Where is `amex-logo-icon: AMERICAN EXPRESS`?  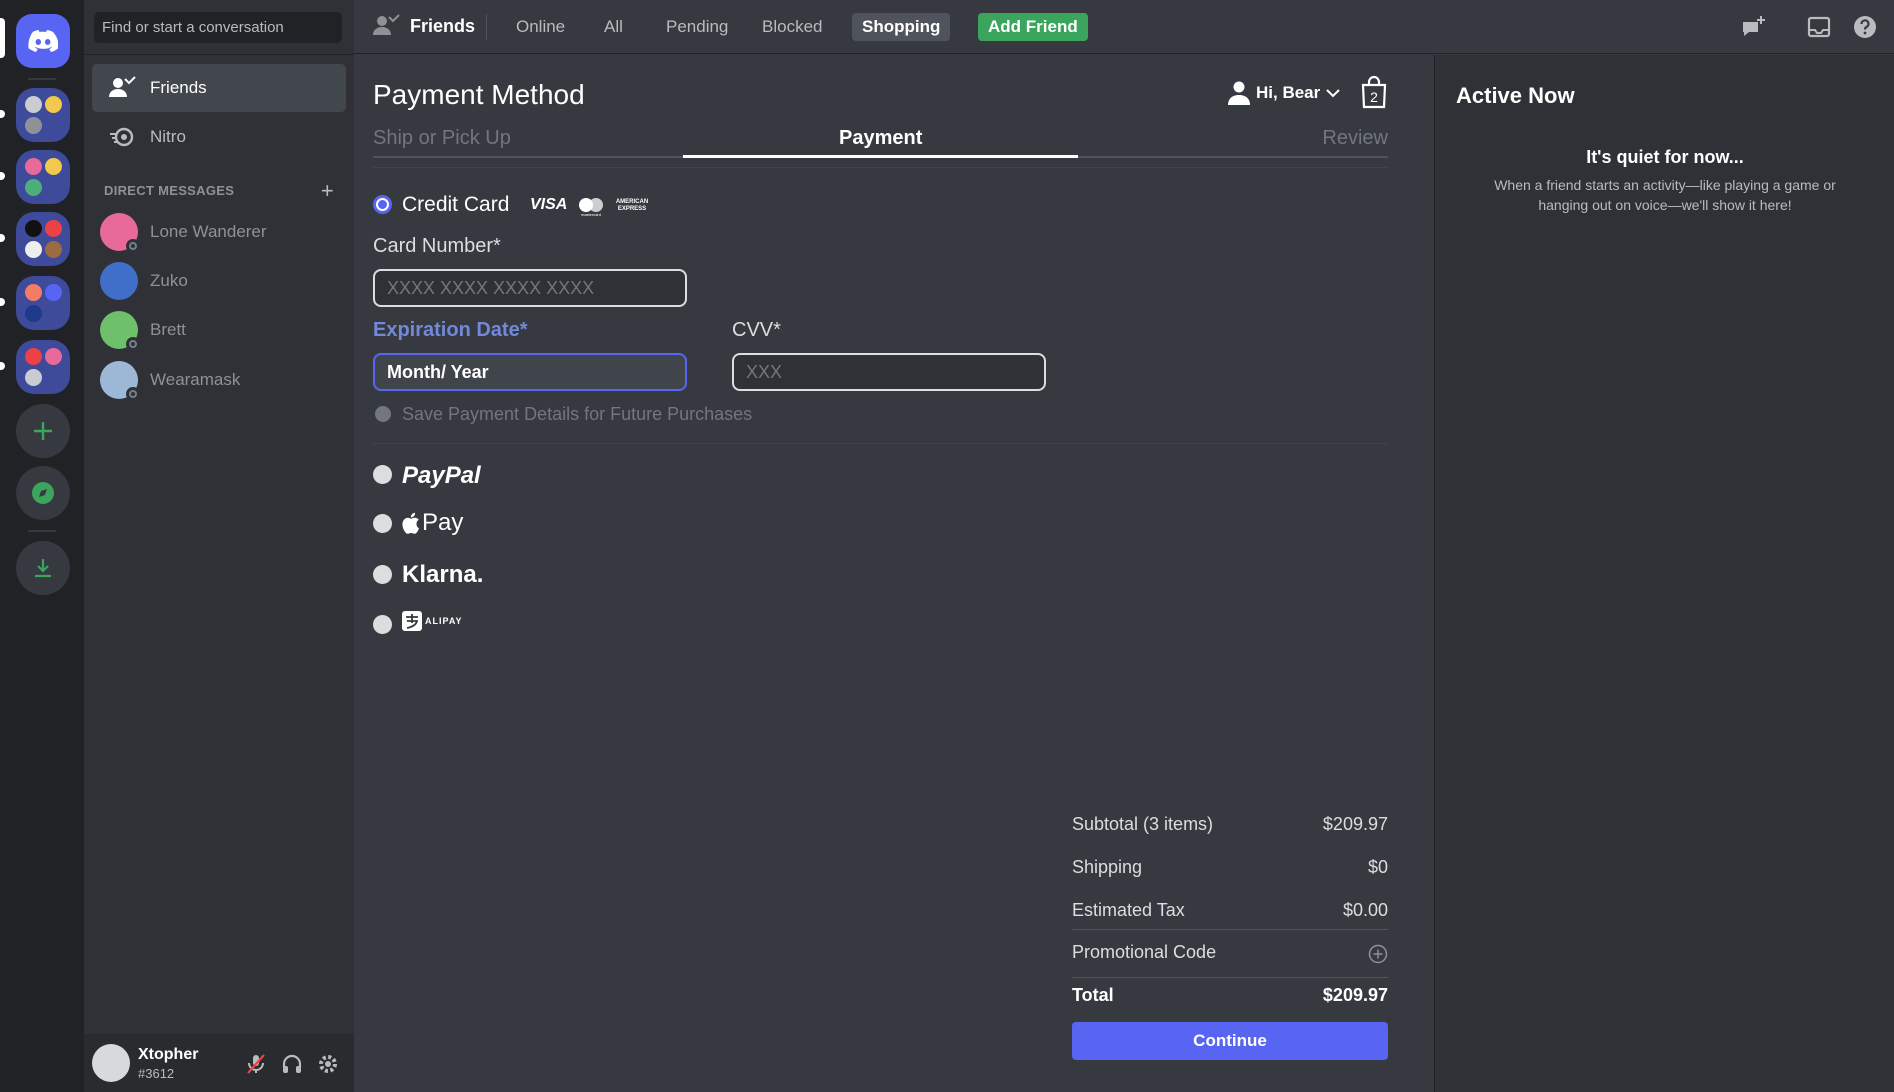 amex-logo-icon: AMERICAN EXPRESS is located at coordinates (632, 205).